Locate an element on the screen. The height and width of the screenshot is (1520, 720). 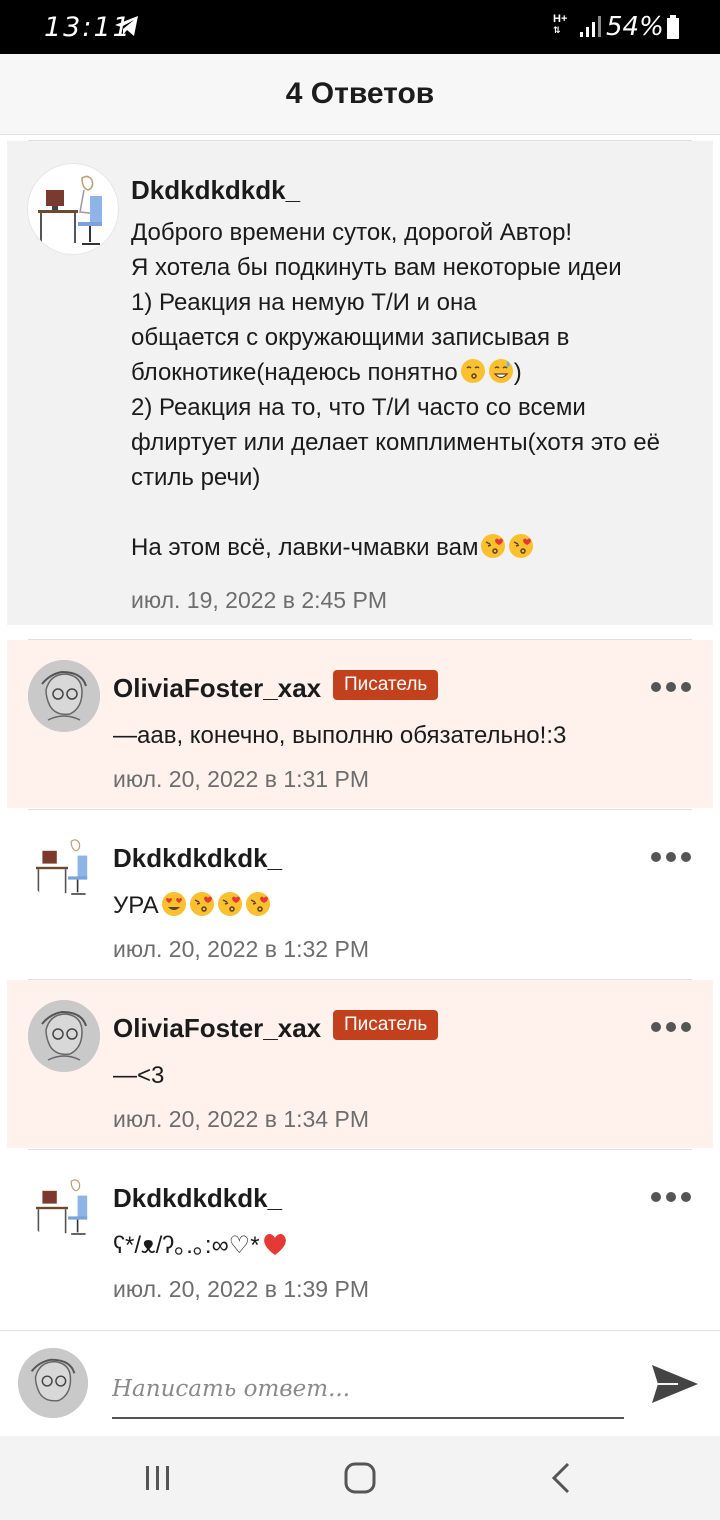
network-type: H+ ⇅ is located at coordinates (560, 24).